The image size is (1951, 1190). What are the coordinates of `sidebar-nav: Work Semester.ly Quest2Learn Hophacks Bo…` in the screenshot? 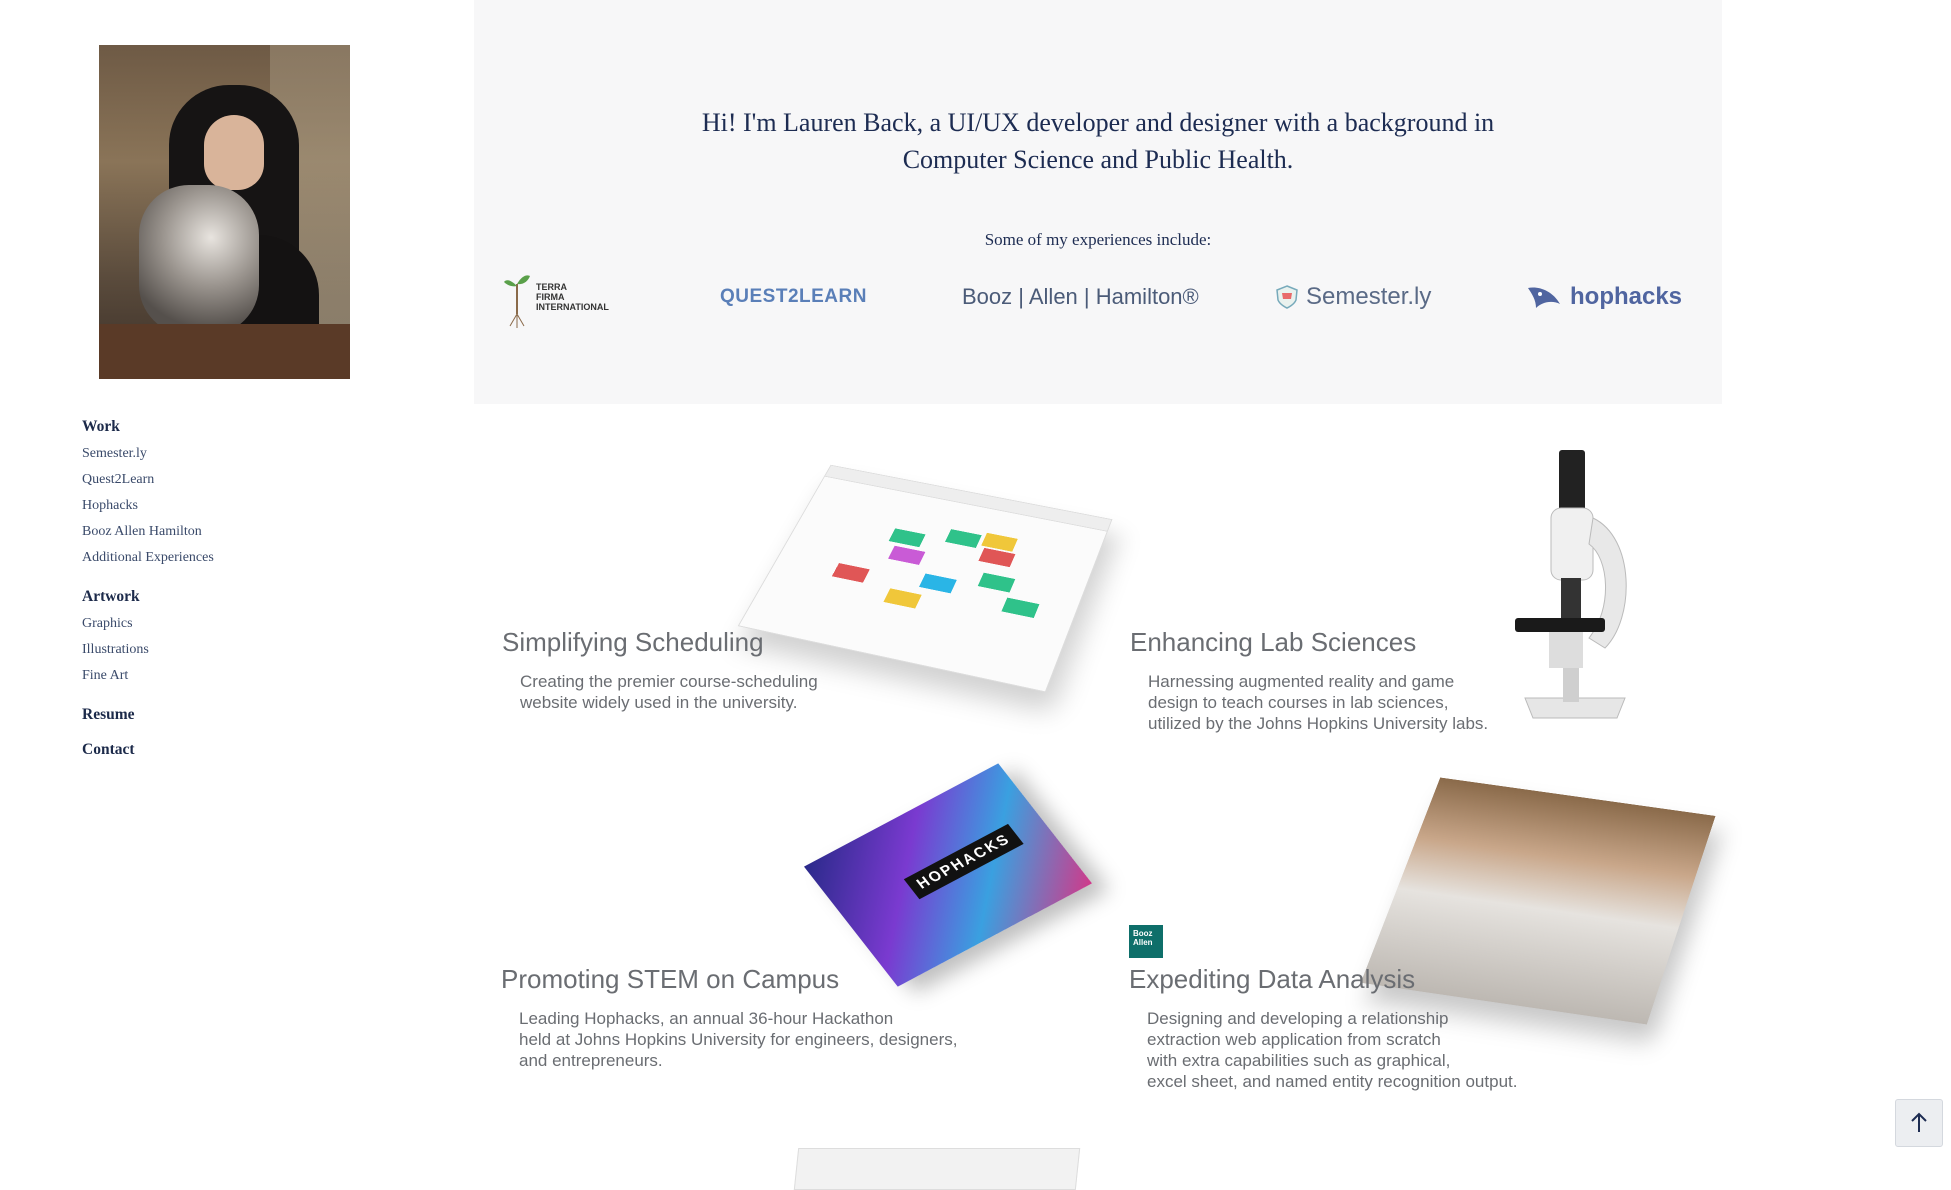 It's located at (148, 593).